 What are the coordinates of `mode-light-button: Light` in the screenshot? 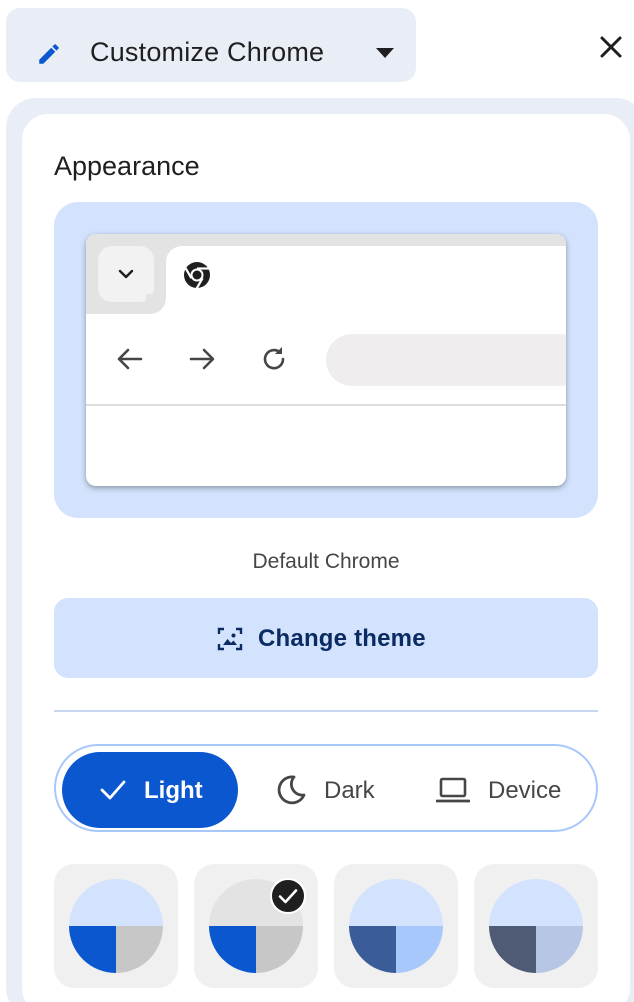 It's located at (150, 790).